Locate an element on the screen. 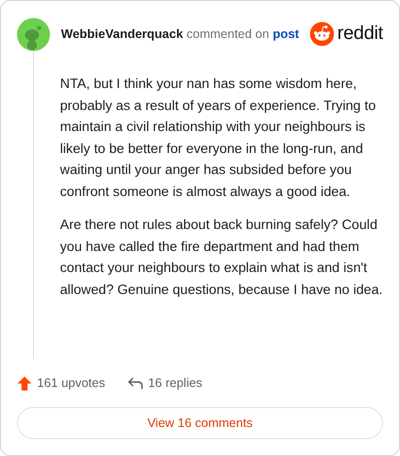 Image resolution: width=400 pixels, height=456 pixels. avatar-icon is located at coordinates (33, 34).